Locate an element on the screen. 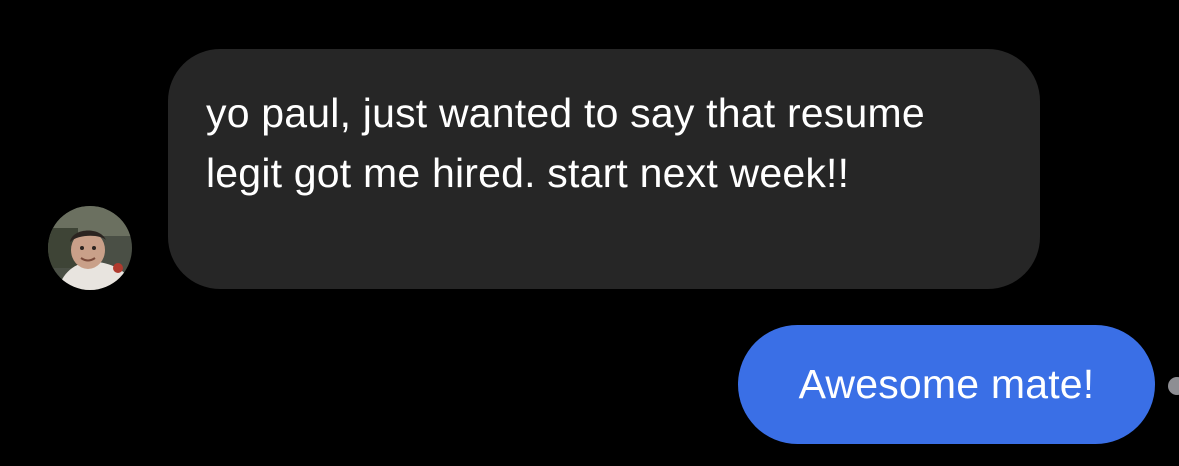 This screenshot has height=466, width=1179. sent-message-text: Awesome mate! is located at coordinates (946, 384).